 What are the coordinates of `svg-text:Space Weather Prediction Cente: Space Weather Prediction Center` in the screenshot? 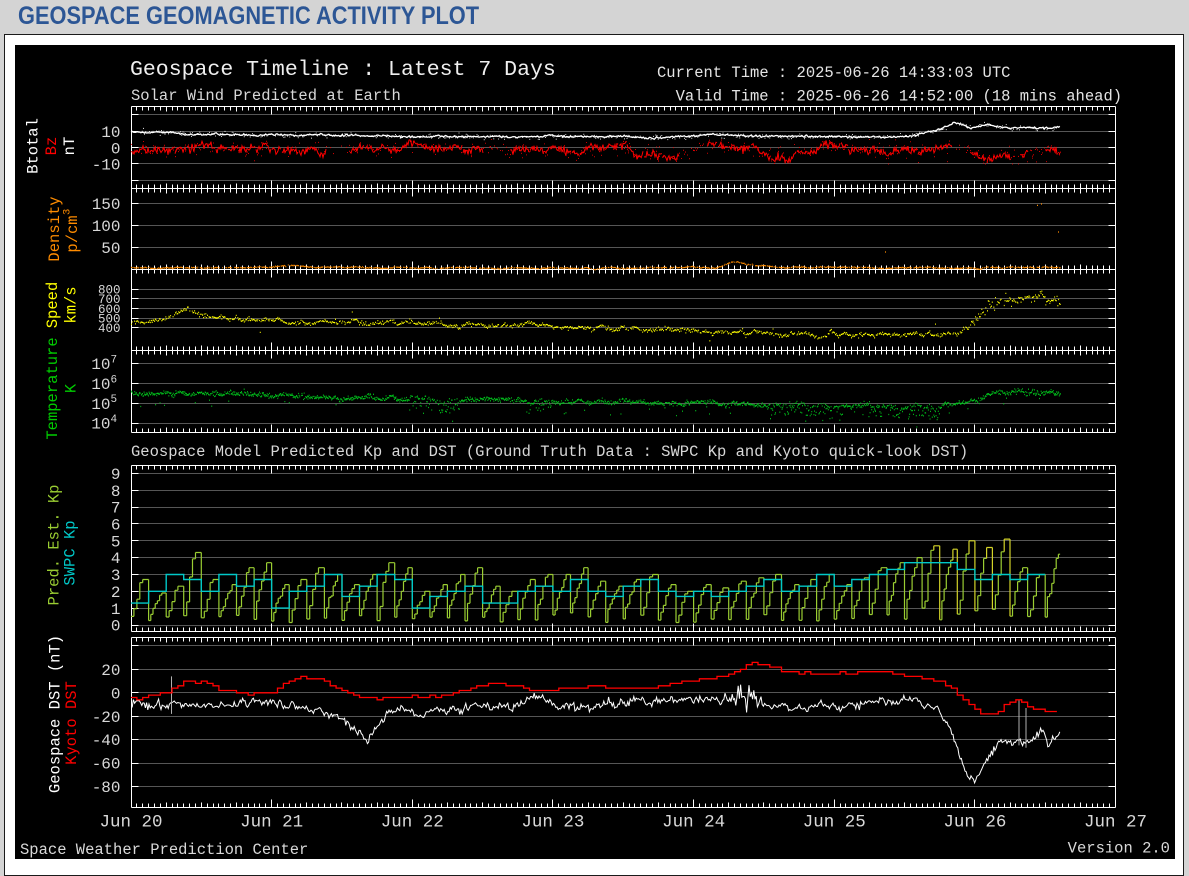 It's located at (164, 850).